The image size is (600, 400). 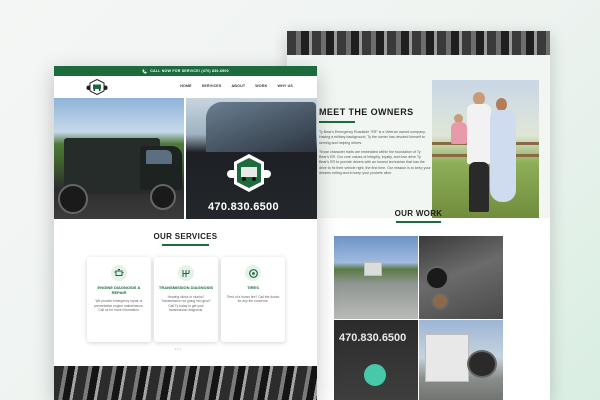 What do you see at coordinates (185, 245) in the screenshot?
I see `services-title-underline` at bounding box center [185, 245].